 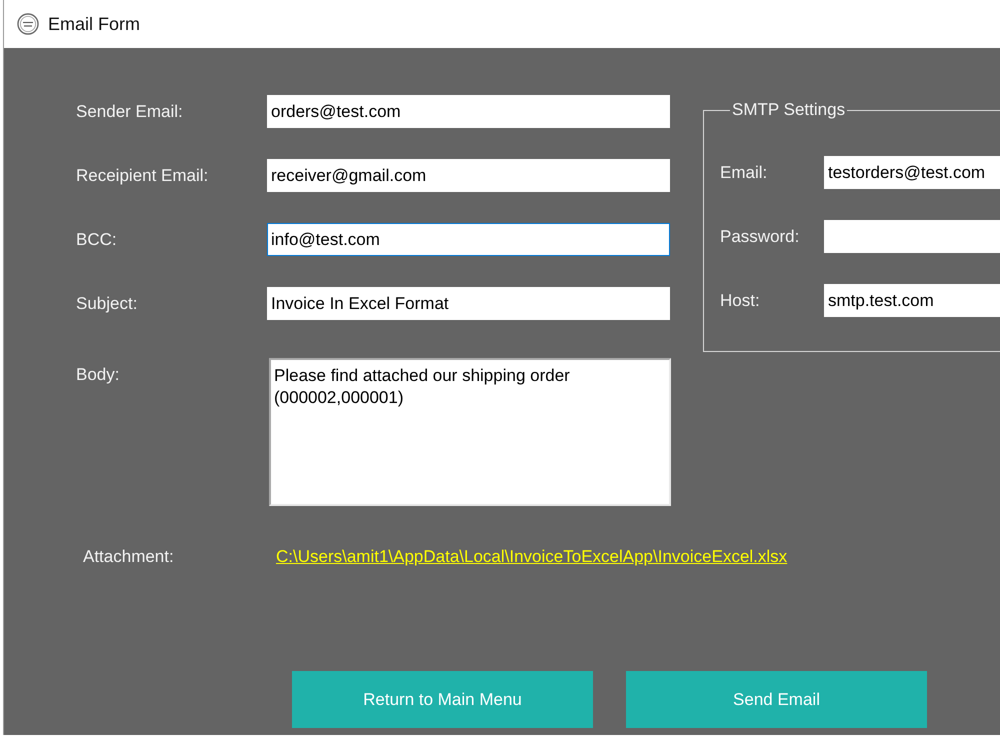 What do you see at coordinates (760, 236) in the screenshot?
I see `field-label: Password:` at bounding box center [760, 236].